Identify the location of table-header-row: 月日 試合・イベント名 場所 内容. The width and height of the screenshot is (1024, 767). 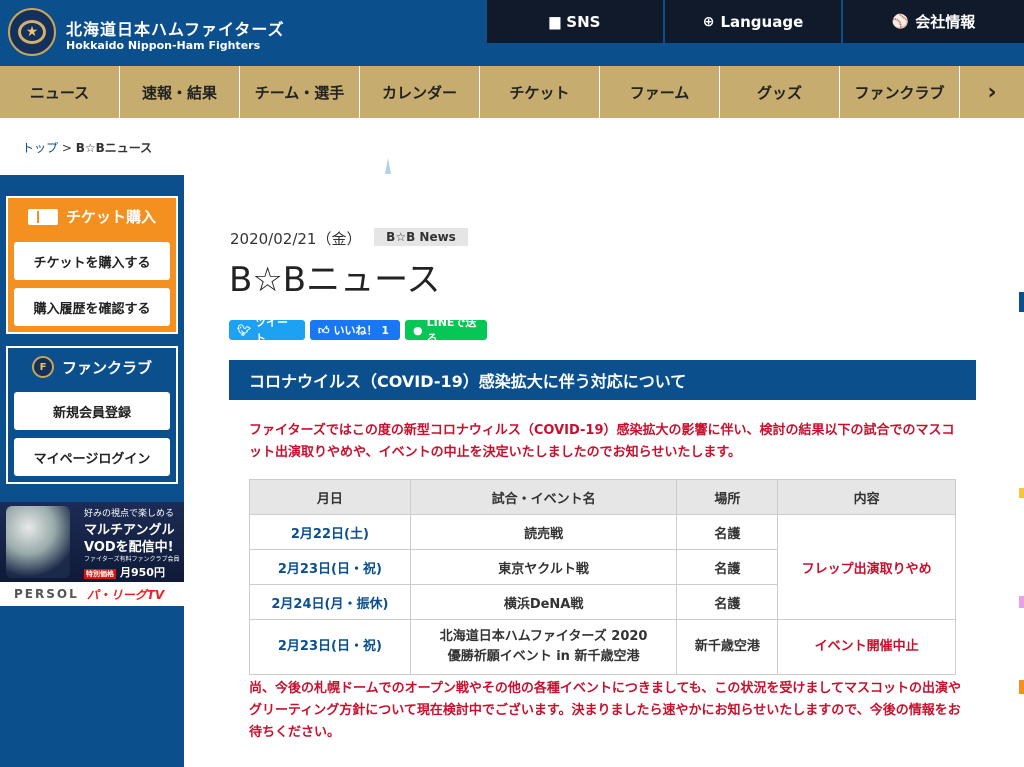
(602, 497).